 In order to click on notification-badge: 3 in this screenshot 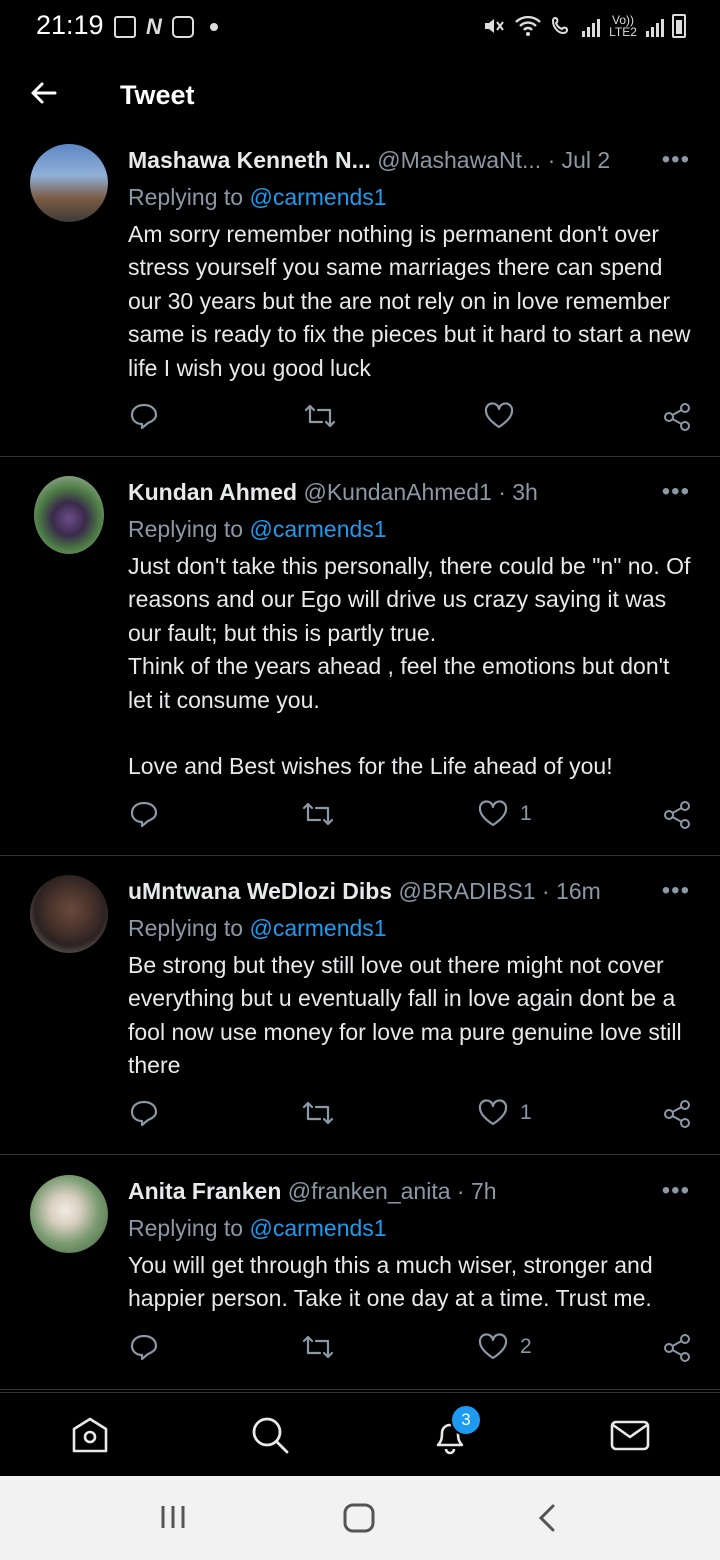, I will do `click(466, 1420)`.